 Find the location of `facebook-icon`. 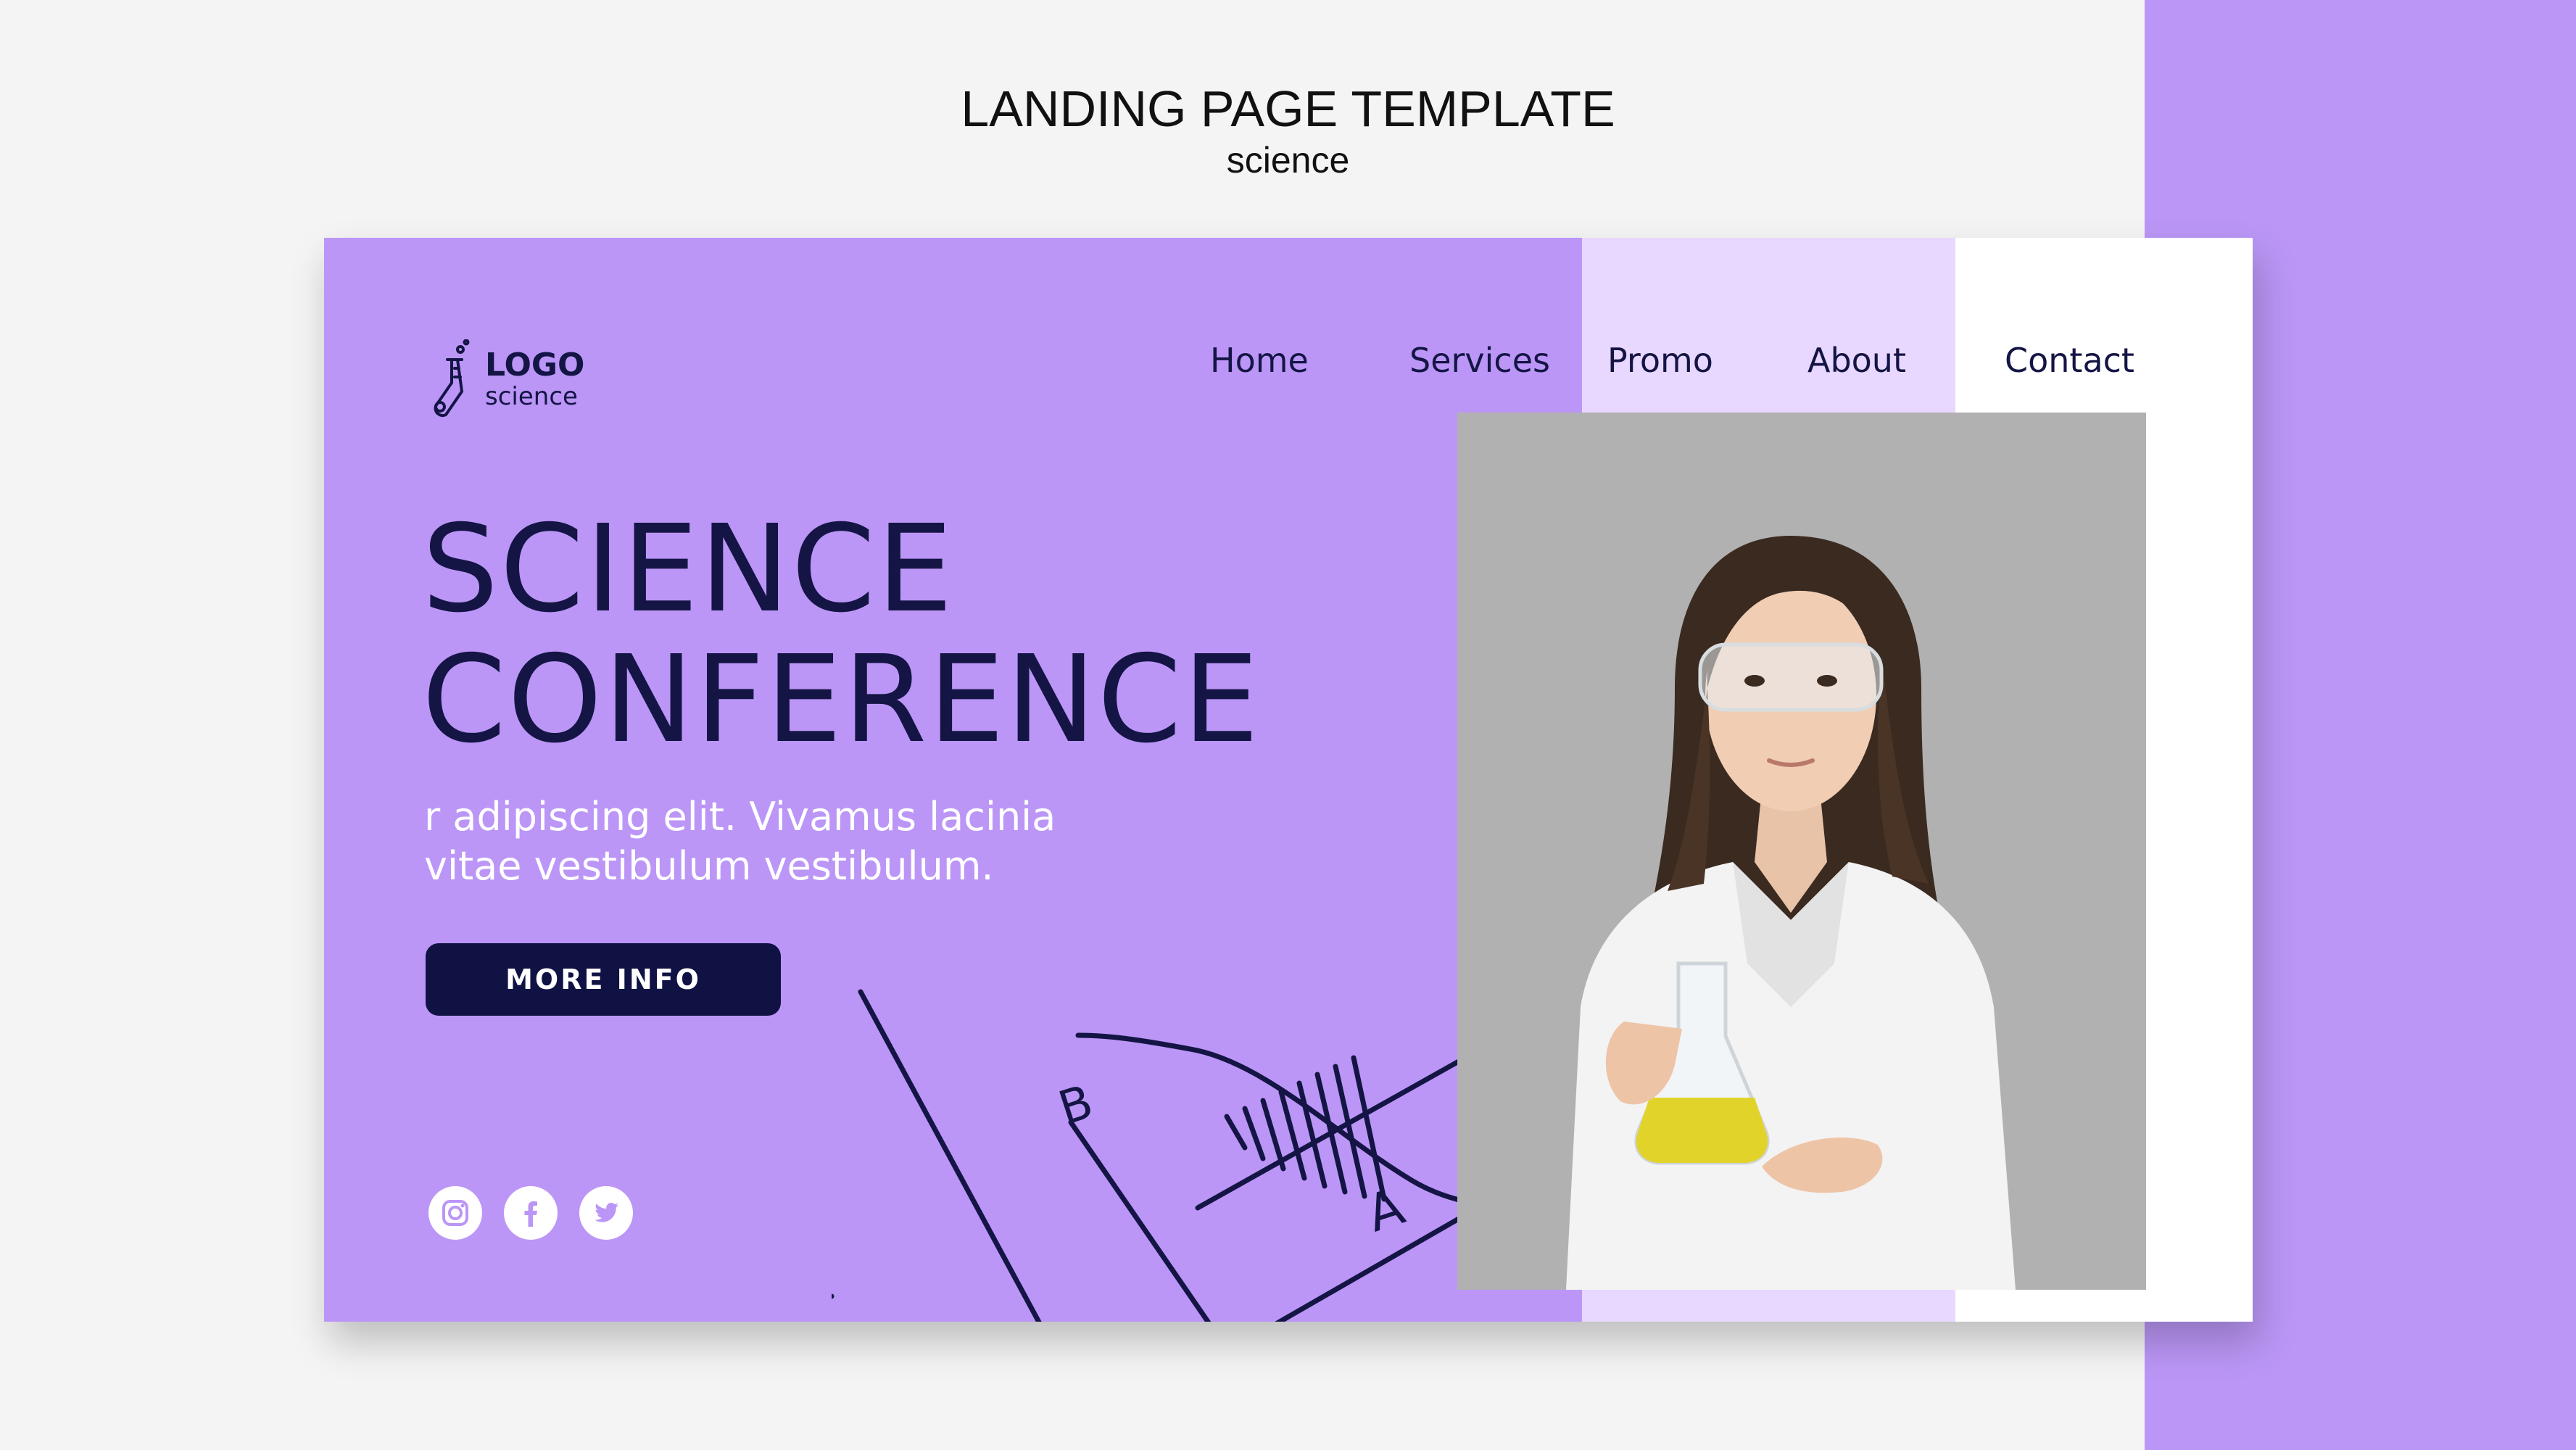

facebook-icon is located at coordinates (530, 1214).